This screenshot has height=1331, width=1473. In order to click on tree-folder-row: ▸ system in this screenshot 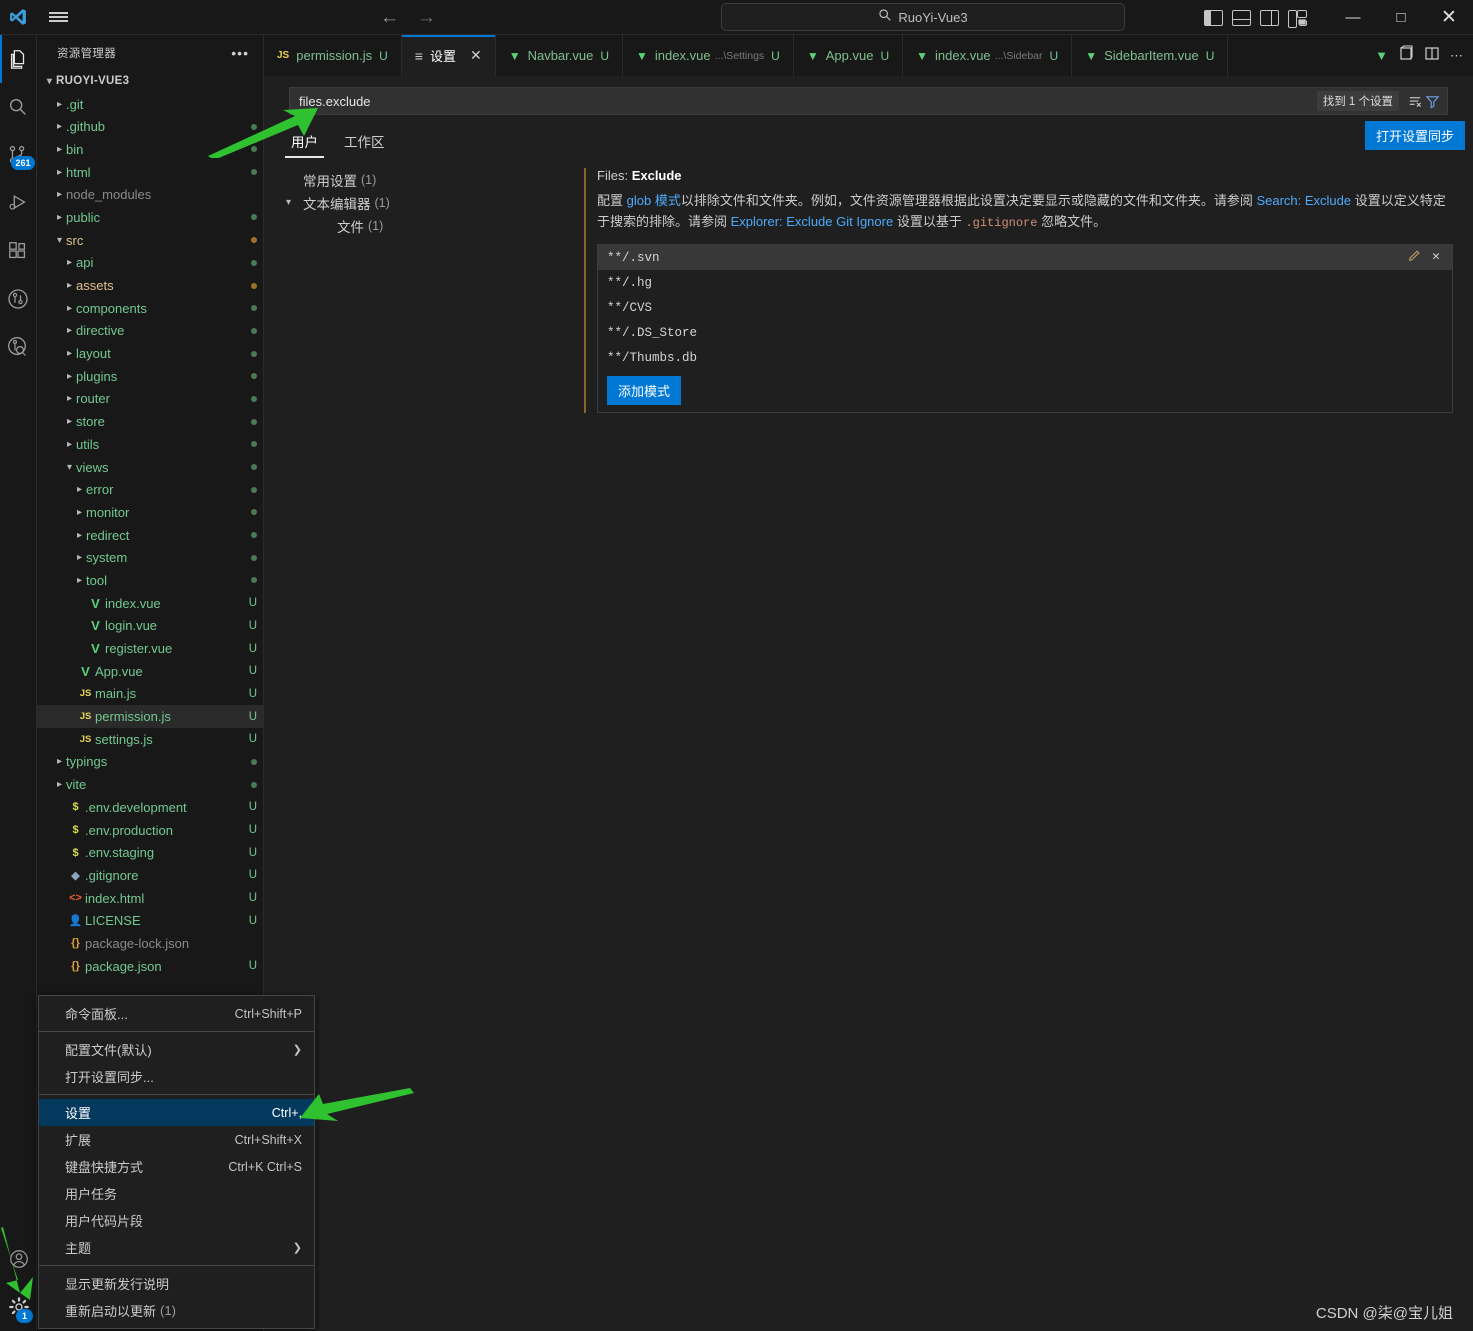, I will do `click(150, 557)`.